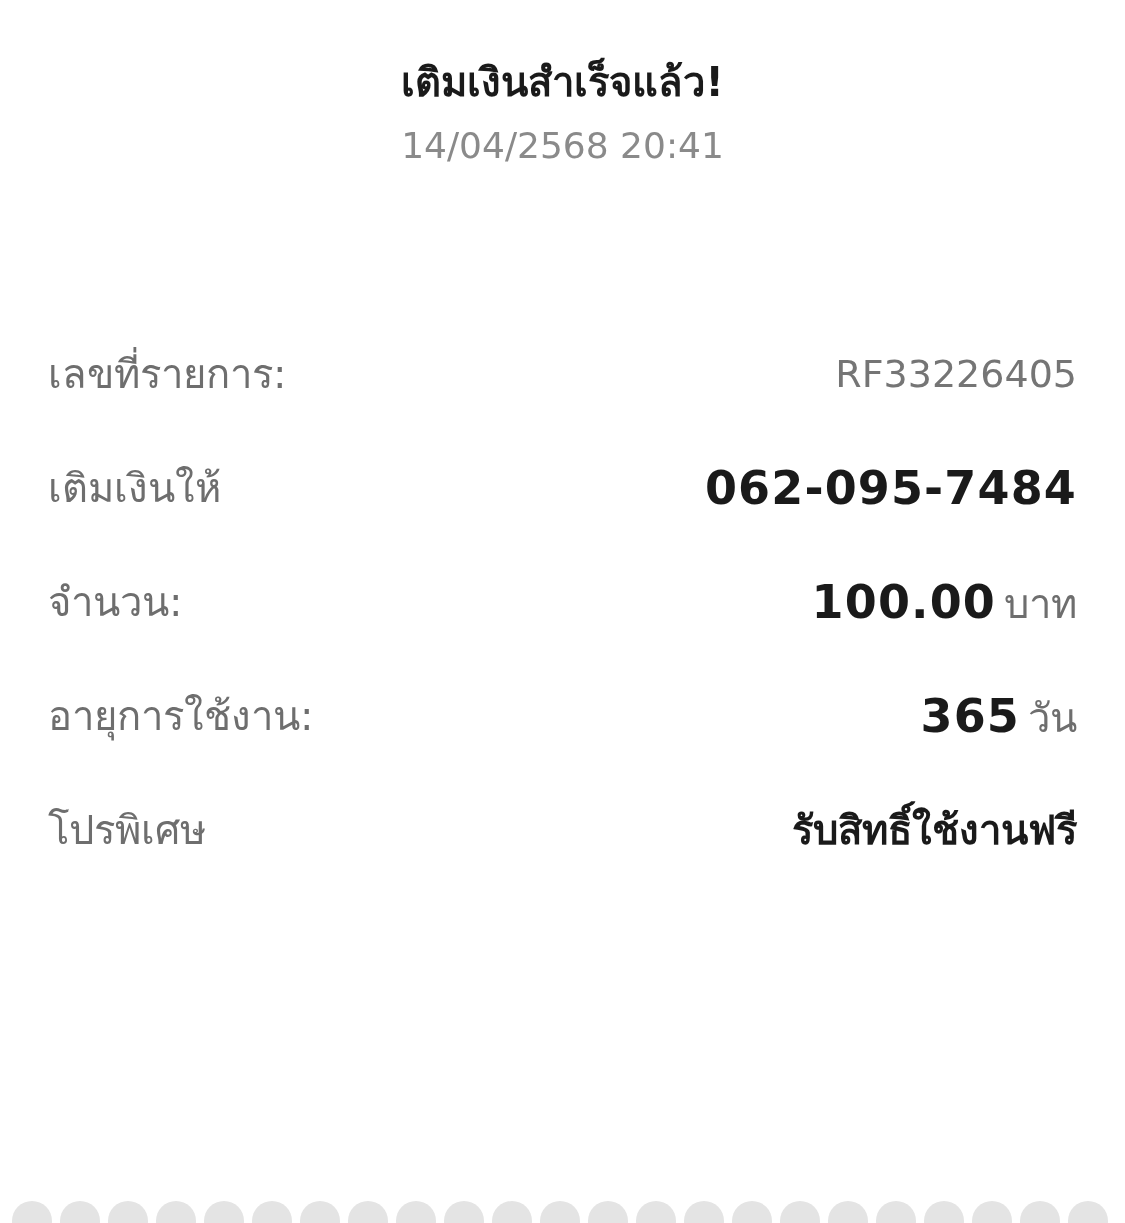 This screenshot has width=1125, height=1223. Describe the element at coordinates (1040, 604) in the screenshot. I see `unit-label: บาท` at that location.